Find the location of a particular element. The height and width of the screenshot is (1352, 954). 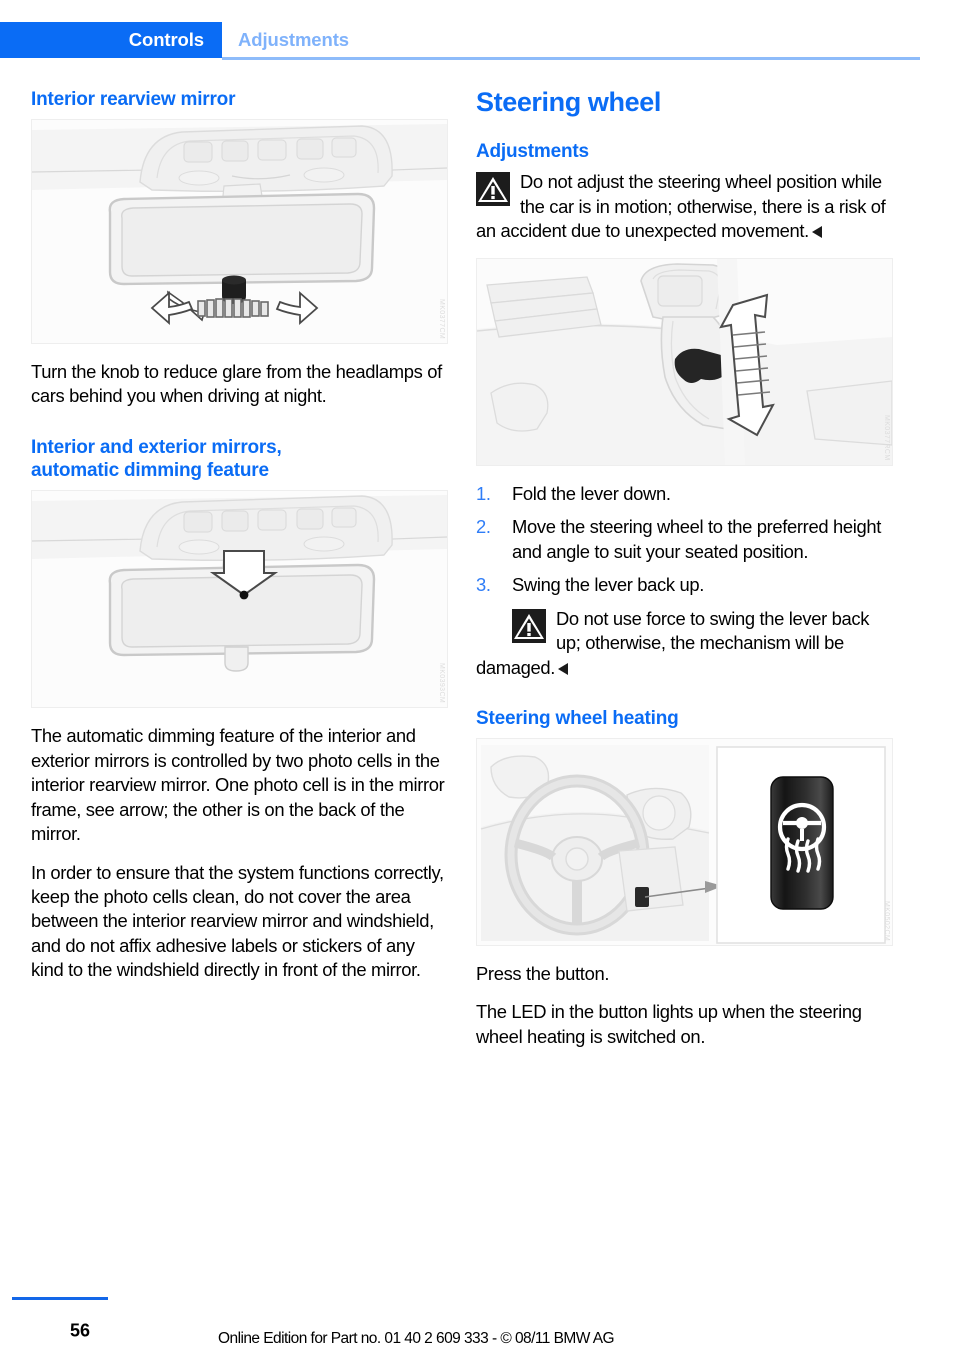

page-title-steering-wheel: Steering wheel is located at coordinates (568, 102).